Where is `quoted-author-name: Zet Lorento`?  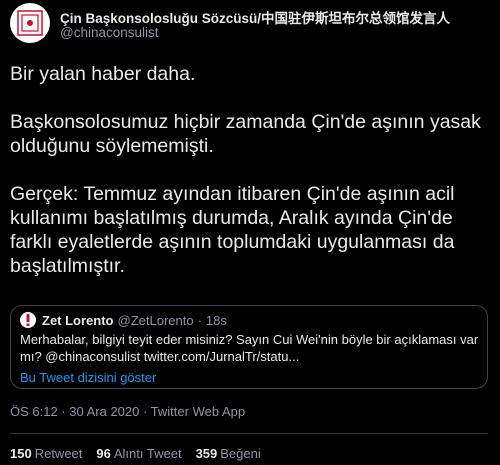 quoted-author-name: Zet Lorento is located at coordinates (78, 320).